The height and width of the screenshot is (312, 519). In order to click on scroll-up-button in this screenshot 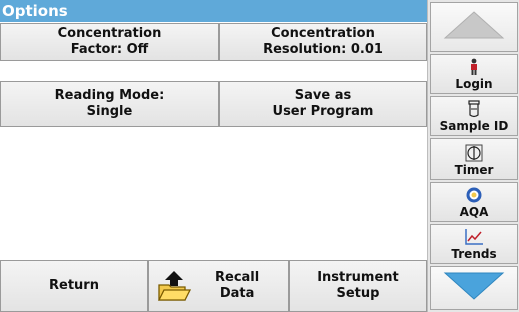, I will do `click(474, 27)`.